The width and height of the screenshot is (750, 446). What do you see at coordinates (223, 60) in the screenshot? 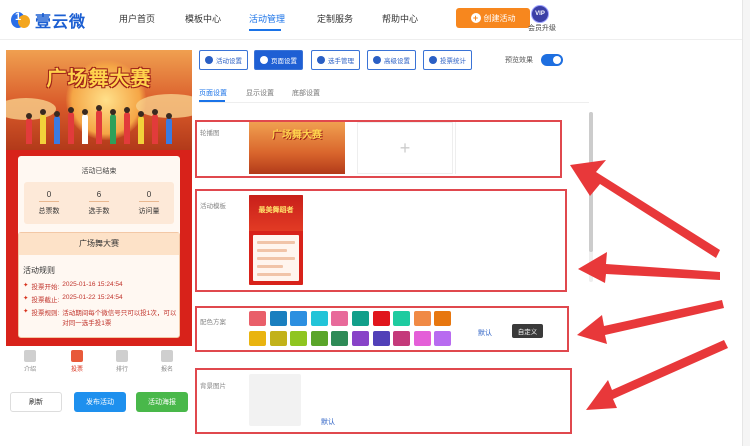
I see `tab-activity-settings: 活动设置` at bounding box center [223, 60].